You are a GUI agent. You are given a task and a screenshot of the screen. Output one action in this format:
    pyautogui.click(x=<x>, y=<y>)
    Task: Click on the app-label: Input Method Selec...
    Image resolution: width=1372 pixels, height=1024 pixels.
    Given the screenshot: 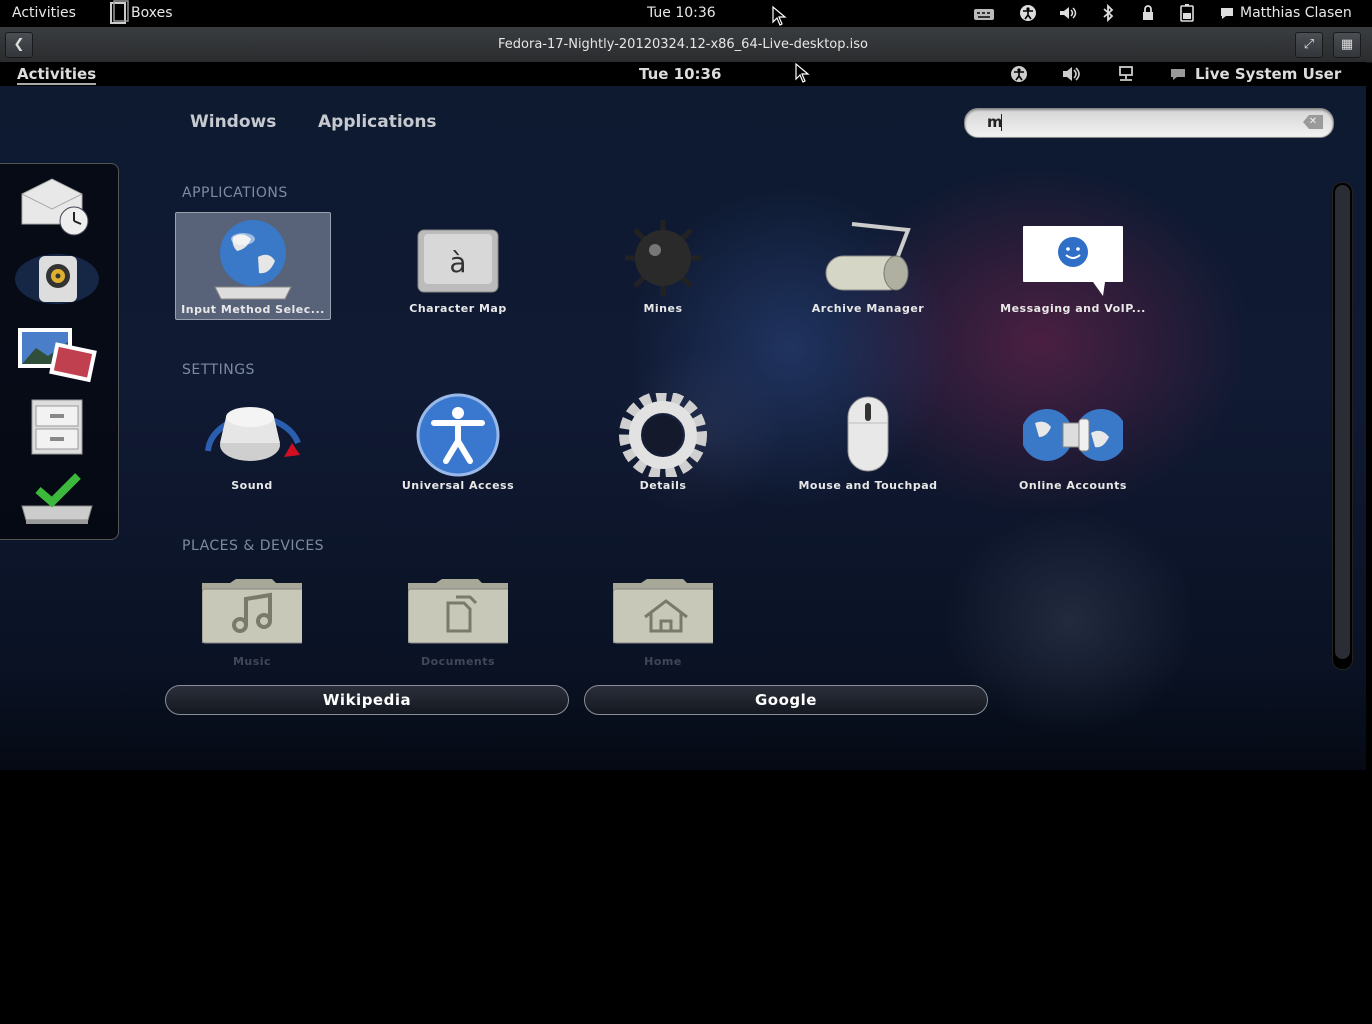 What is the action you would take?
    pyautogui.click(x=253, y=309)
    